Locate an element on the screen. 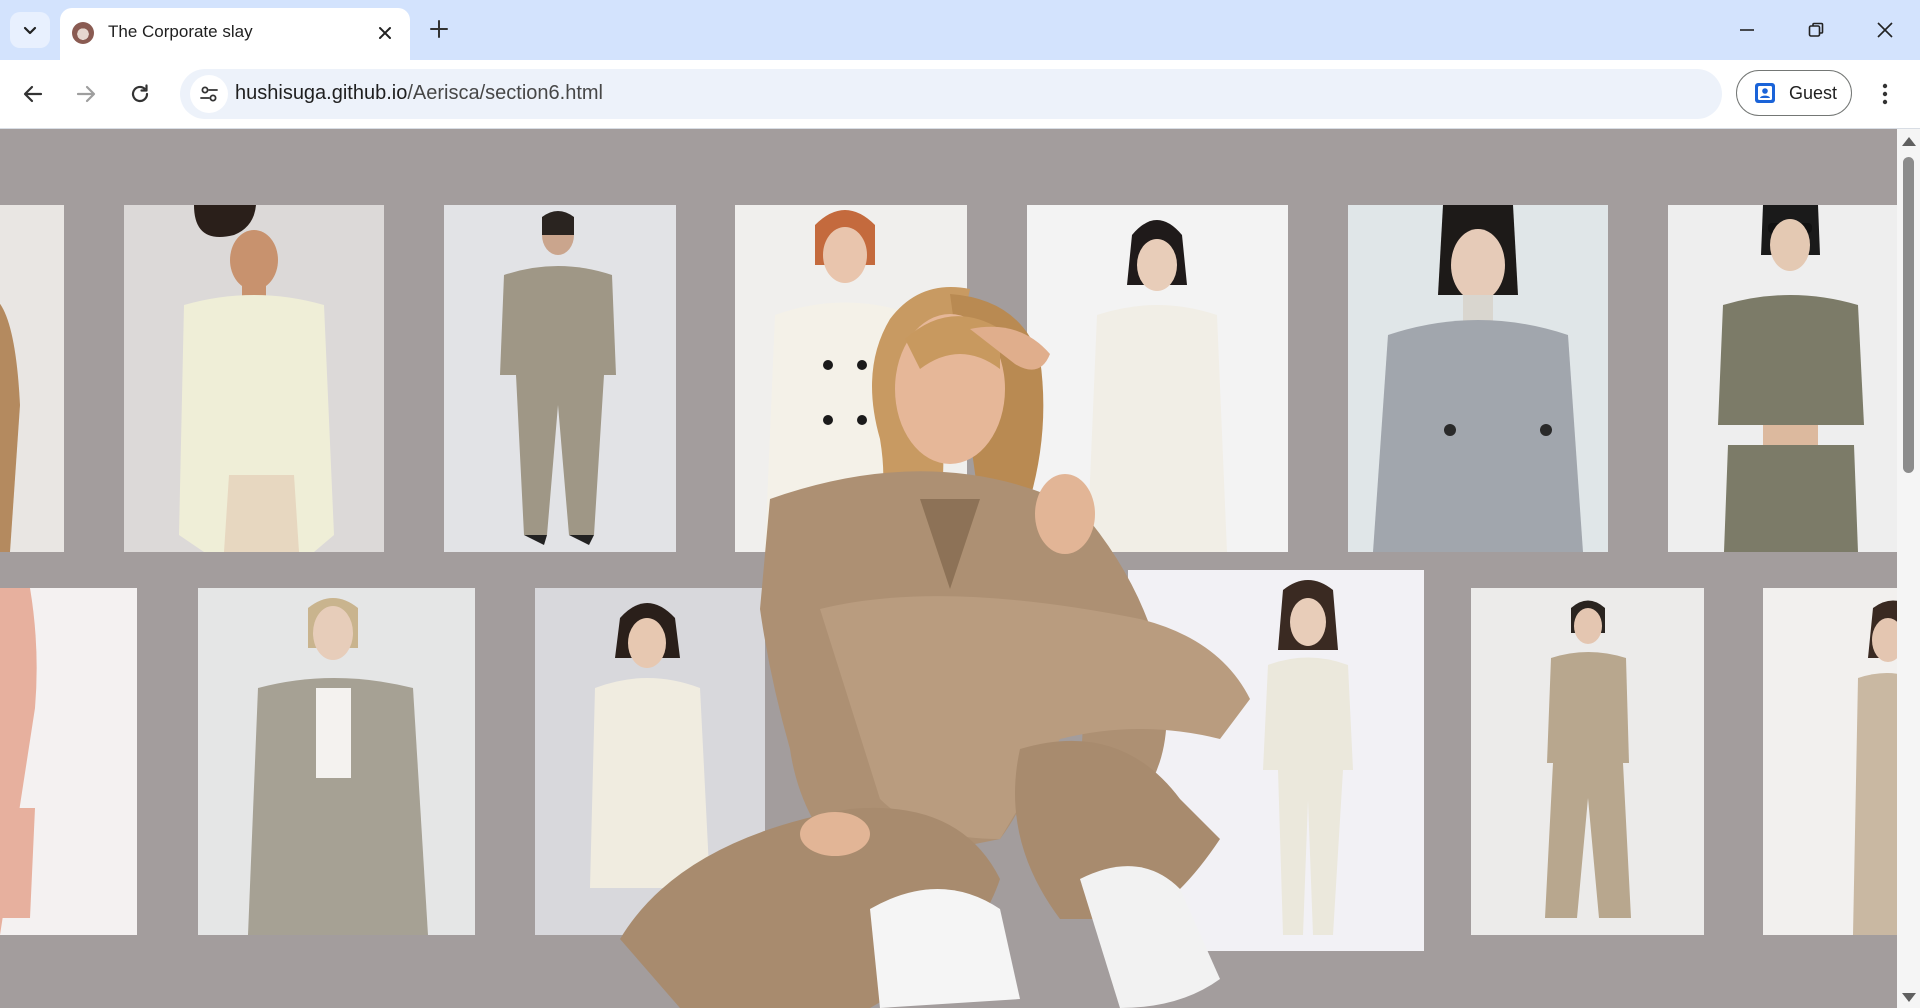 This screenshot has height=1008, width=1920. back-button is located at coordinates (33, 94).